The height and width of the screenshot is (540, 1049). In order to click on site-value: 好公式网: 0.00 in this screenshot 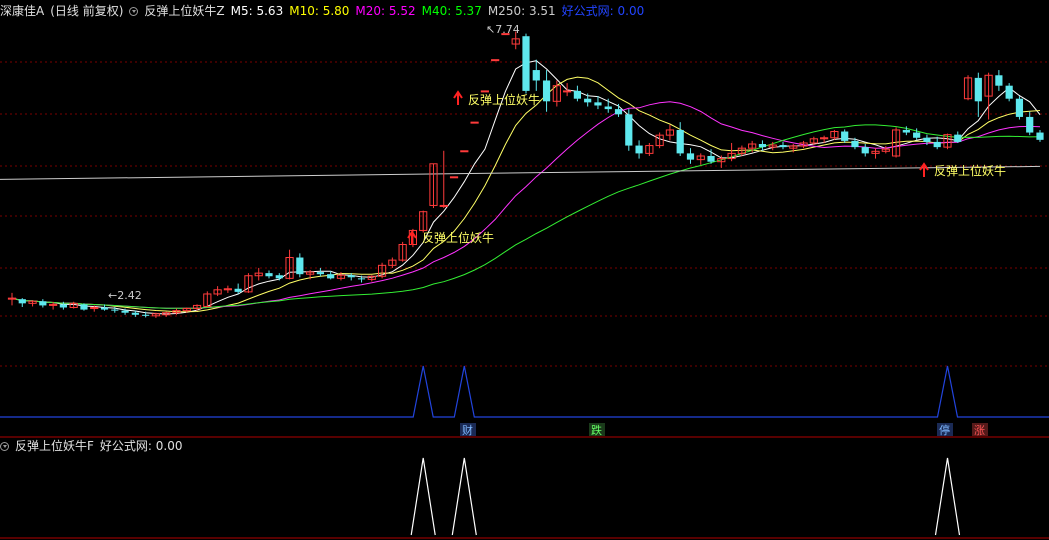, I will do `click(603, 11)`.